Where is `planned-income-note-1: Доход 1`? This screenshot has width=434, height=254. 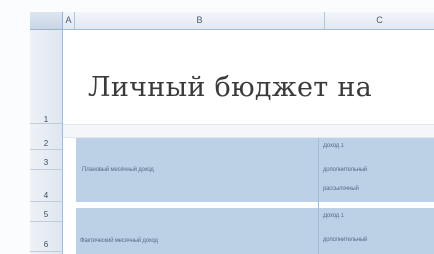 planned-income-note-1: Доход 1 is located at coordinates (333, 146).